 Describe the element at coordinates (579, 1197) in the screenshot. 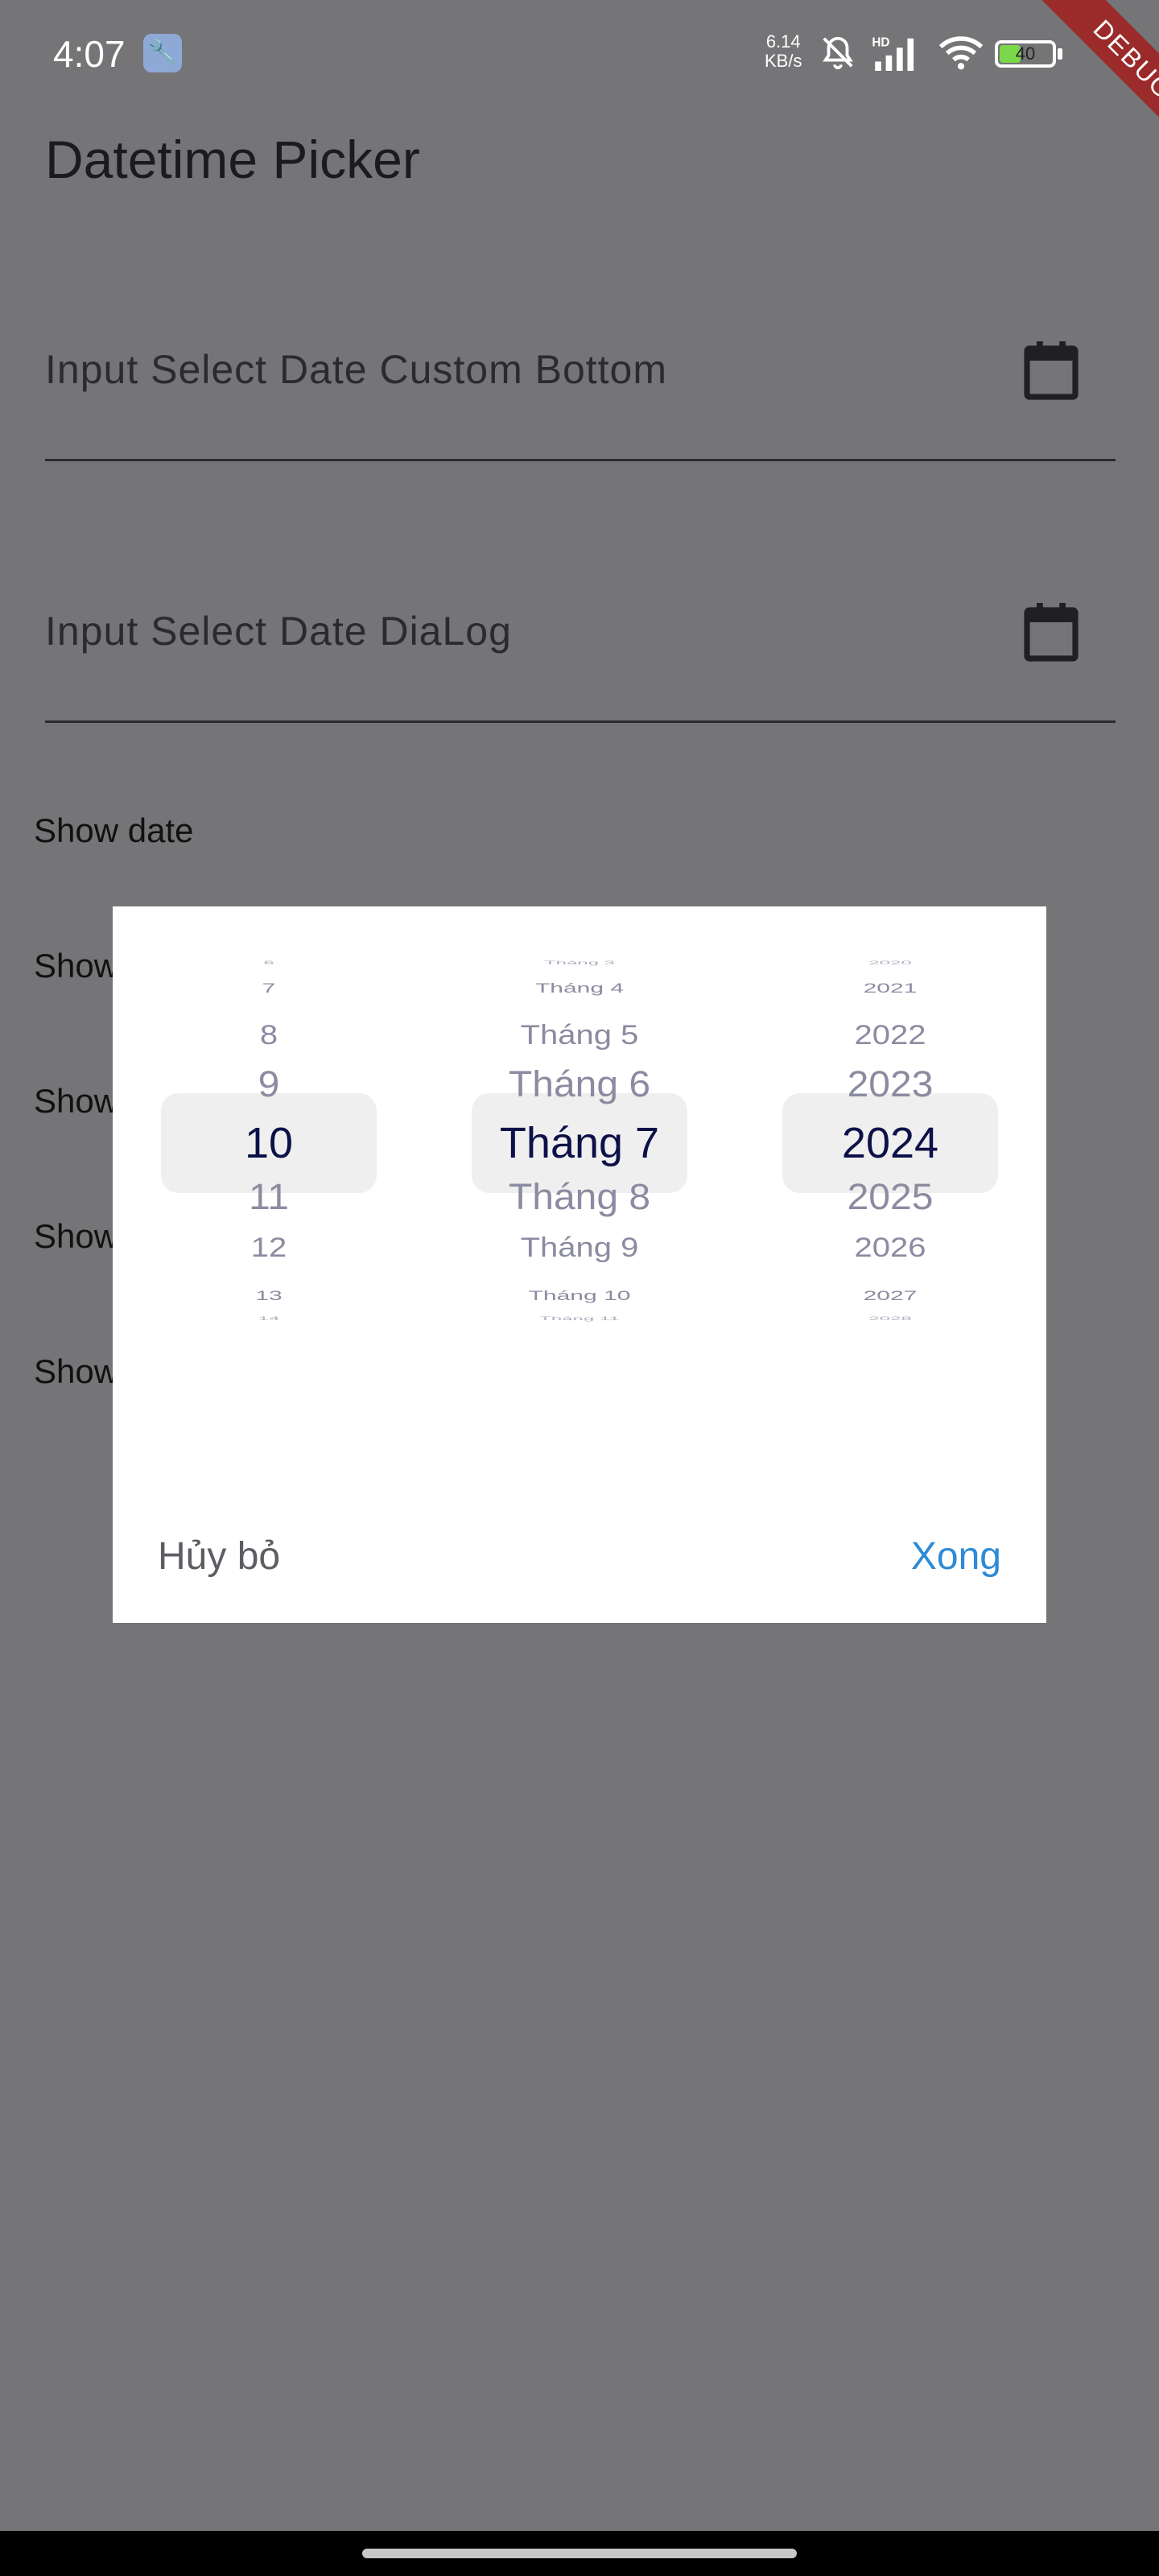

I see `month-wheel-item: Tháng 8` at that location.